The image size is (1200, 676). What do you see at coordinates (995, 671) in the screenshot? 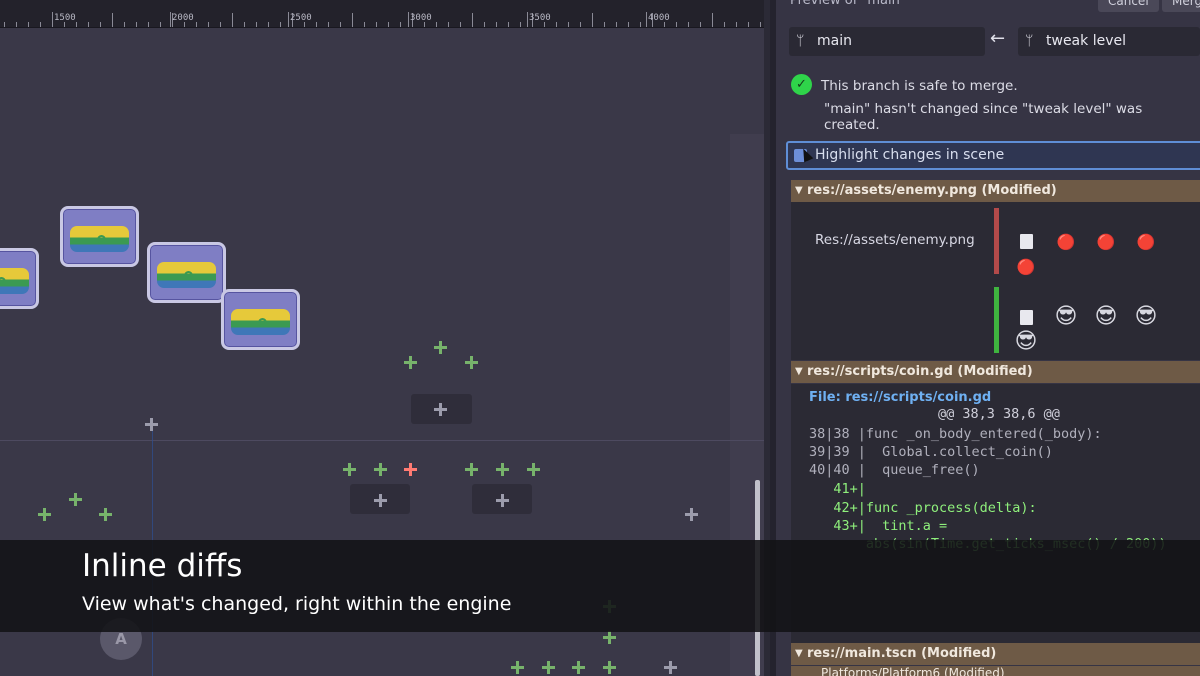
I see `diff-subsection-header: Platforms/Platform6 (Modified)` at bounding box center [995, 671].